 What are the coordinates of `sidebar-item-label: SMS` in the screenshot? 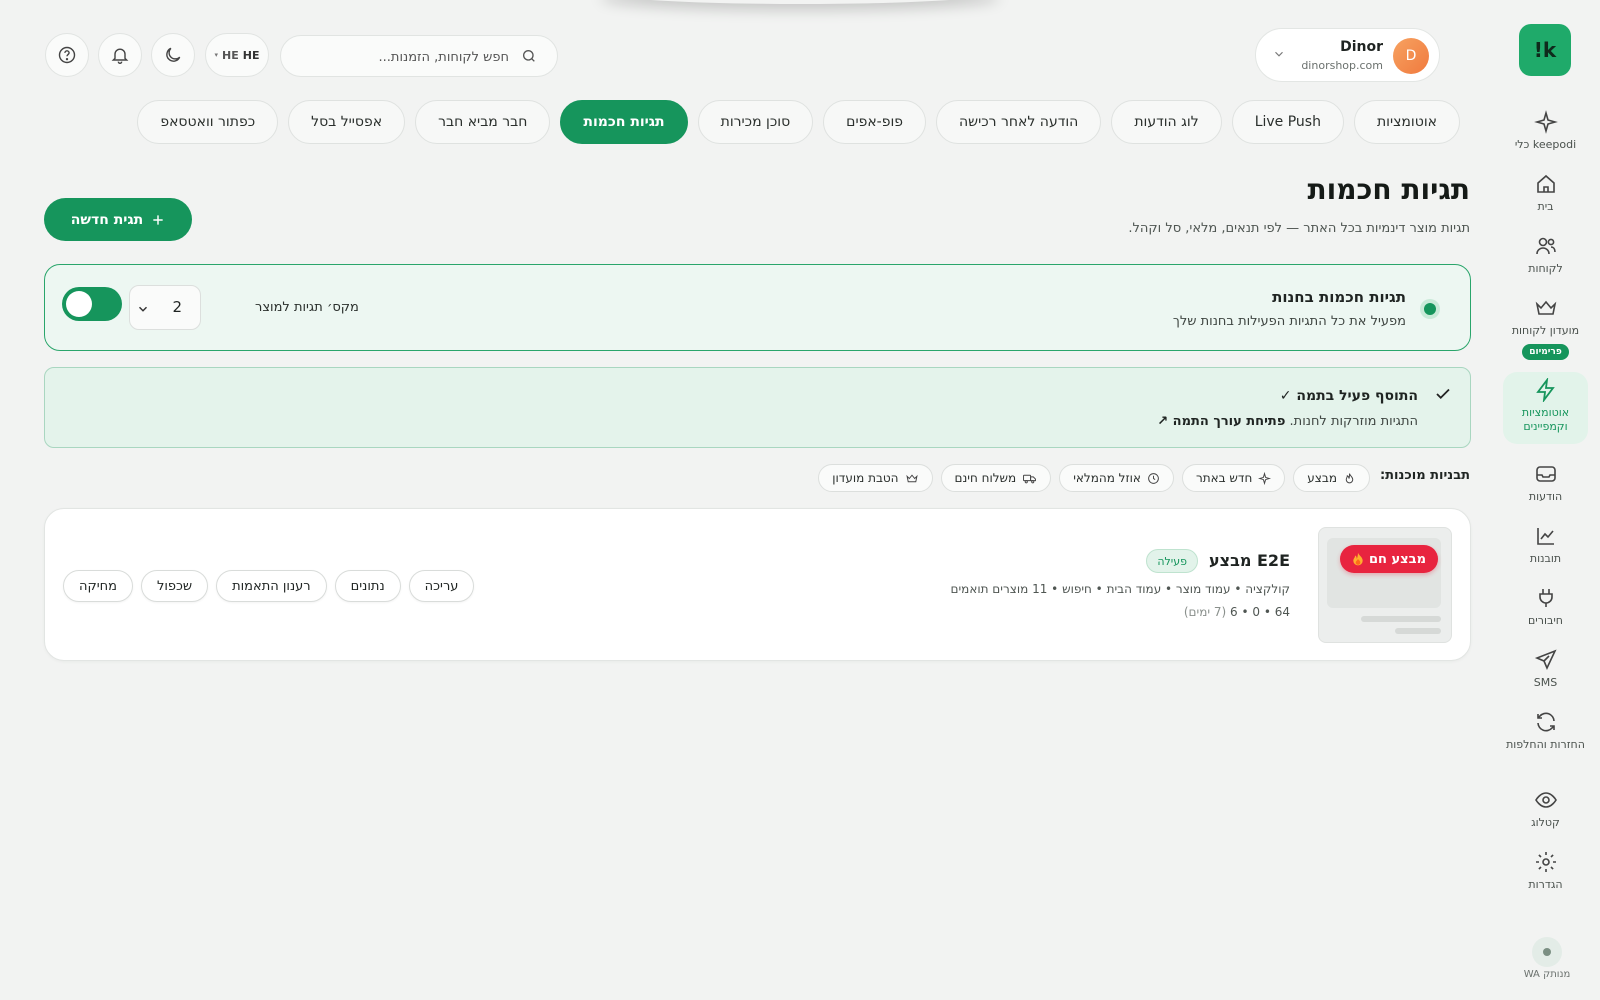 It's located at (1545, 682).